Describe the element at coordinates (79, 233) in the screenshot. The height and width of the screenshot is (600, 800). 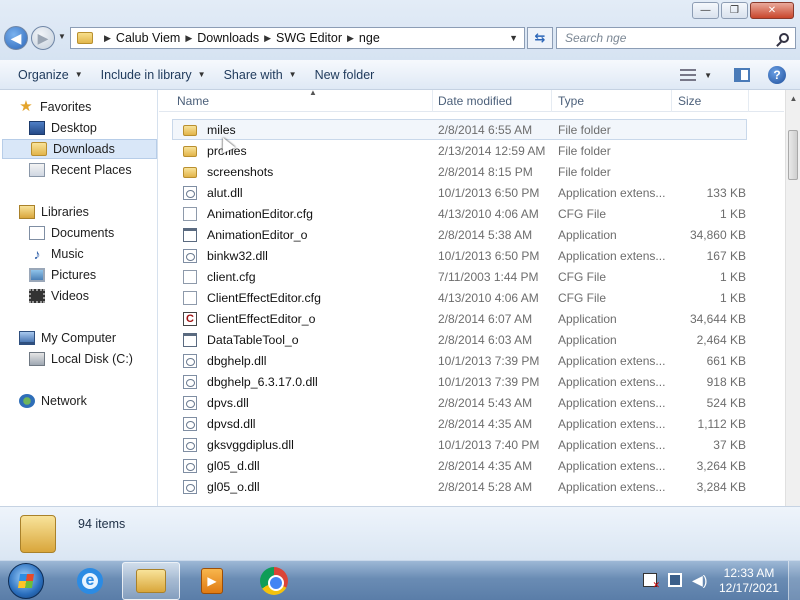
I see `nav-documents: Documents` at that location.